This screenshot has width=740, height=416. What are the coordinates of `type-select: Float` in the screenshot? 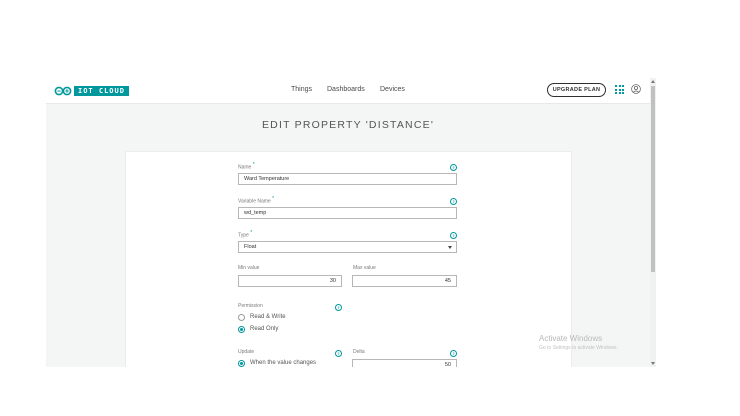 It's located at (347, 247).